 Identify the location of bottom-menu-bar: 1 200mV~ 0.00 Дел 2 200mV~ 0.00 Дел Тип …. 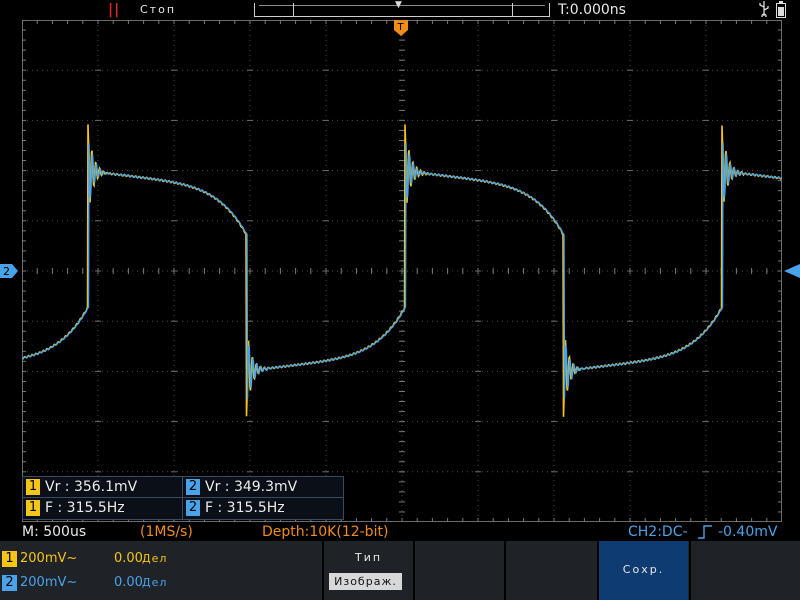
(400, 570).